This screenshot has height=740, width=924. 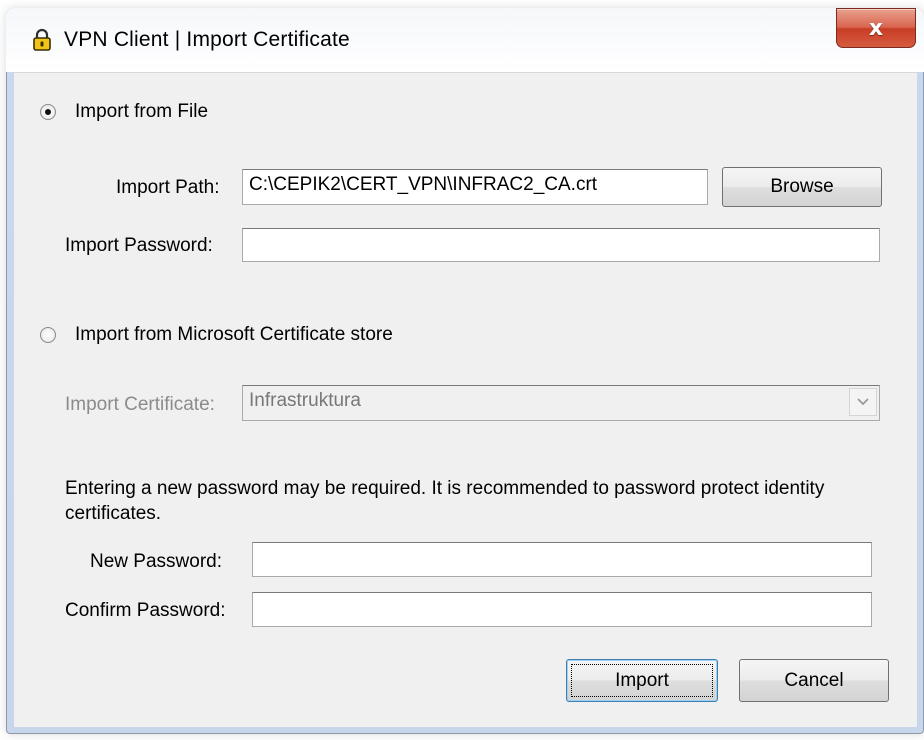 What do you see at coordinates (168, 187) in the screenshot?
I see `import-path-label: Import Path:` at bounding box center [168, 187].